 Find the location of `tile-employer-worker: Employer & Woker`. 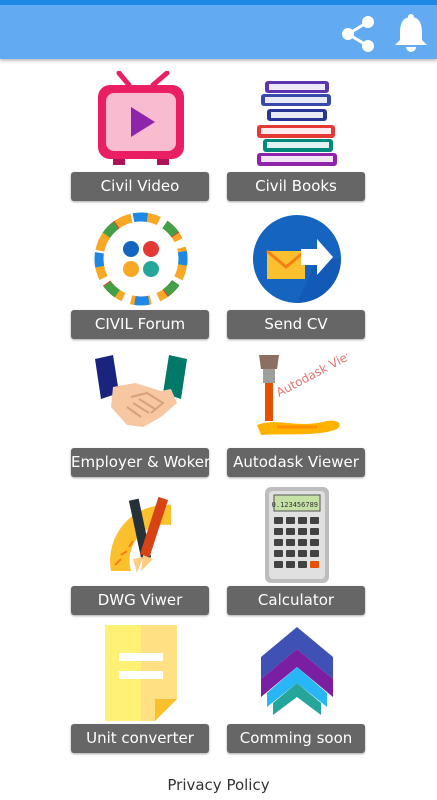

tile-employer-worker: Employer & Woker is located at coordinates (141, 413).